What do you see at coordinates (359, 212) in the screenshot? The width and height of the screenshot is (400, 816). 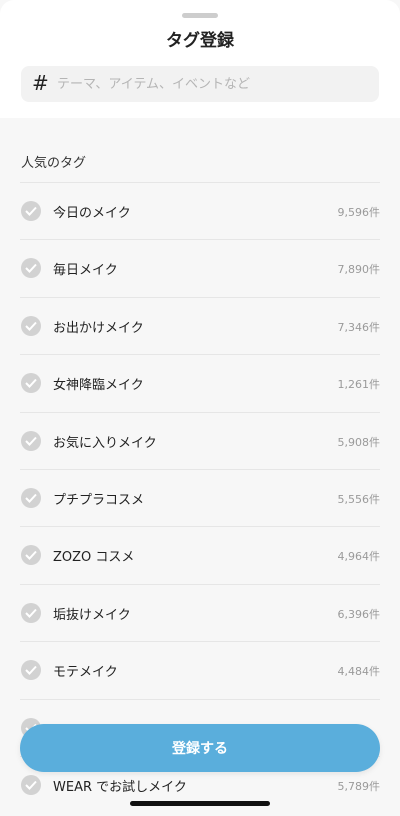 I see `tag-count: 9,596件` at bounding box center [359, 212].